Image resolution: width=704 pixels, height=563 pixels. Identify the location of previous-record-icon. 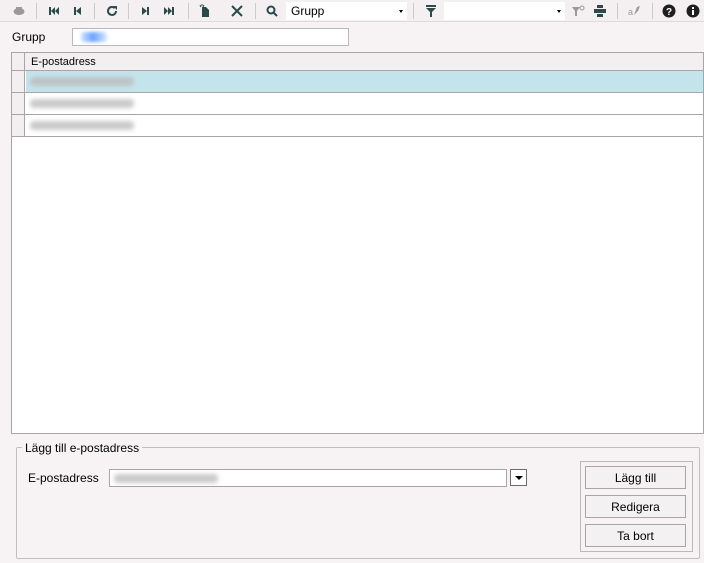
(77, 11).